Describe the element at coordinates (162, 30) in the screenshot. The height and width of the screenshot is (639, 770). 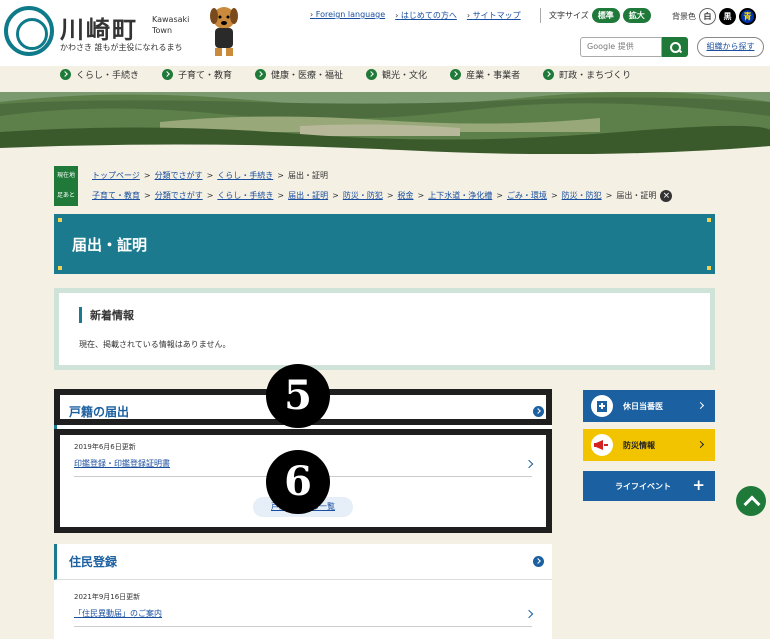
I see `logo-en-line2: Town` at that location.